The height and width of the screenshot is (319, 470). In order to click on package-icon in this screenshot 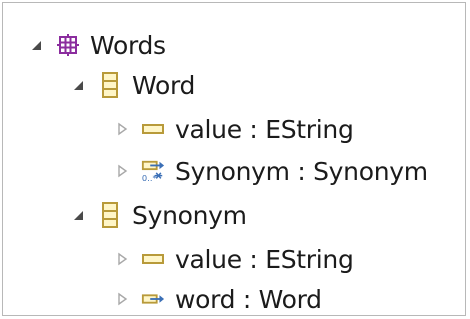, I will do `click(68, 45)`.